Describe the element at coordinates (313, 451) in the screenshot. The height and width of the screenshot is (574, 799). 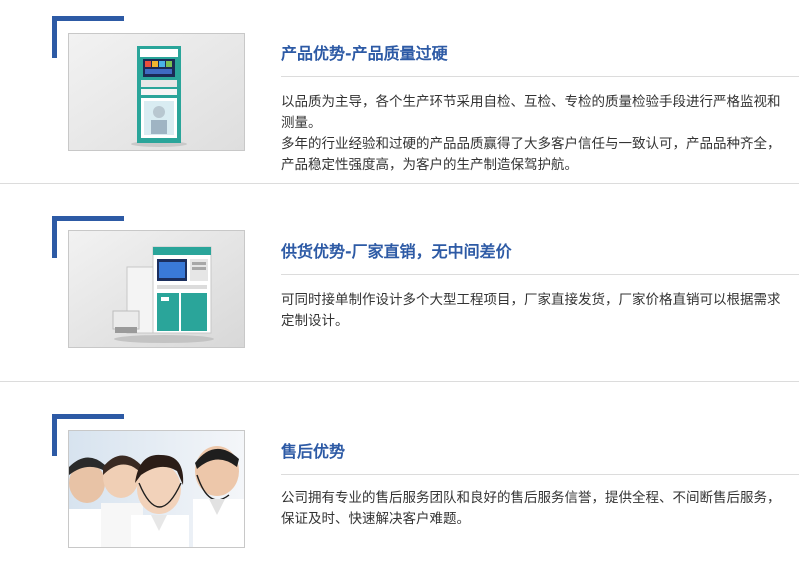
I see `section-title: 售后优势` at that location.